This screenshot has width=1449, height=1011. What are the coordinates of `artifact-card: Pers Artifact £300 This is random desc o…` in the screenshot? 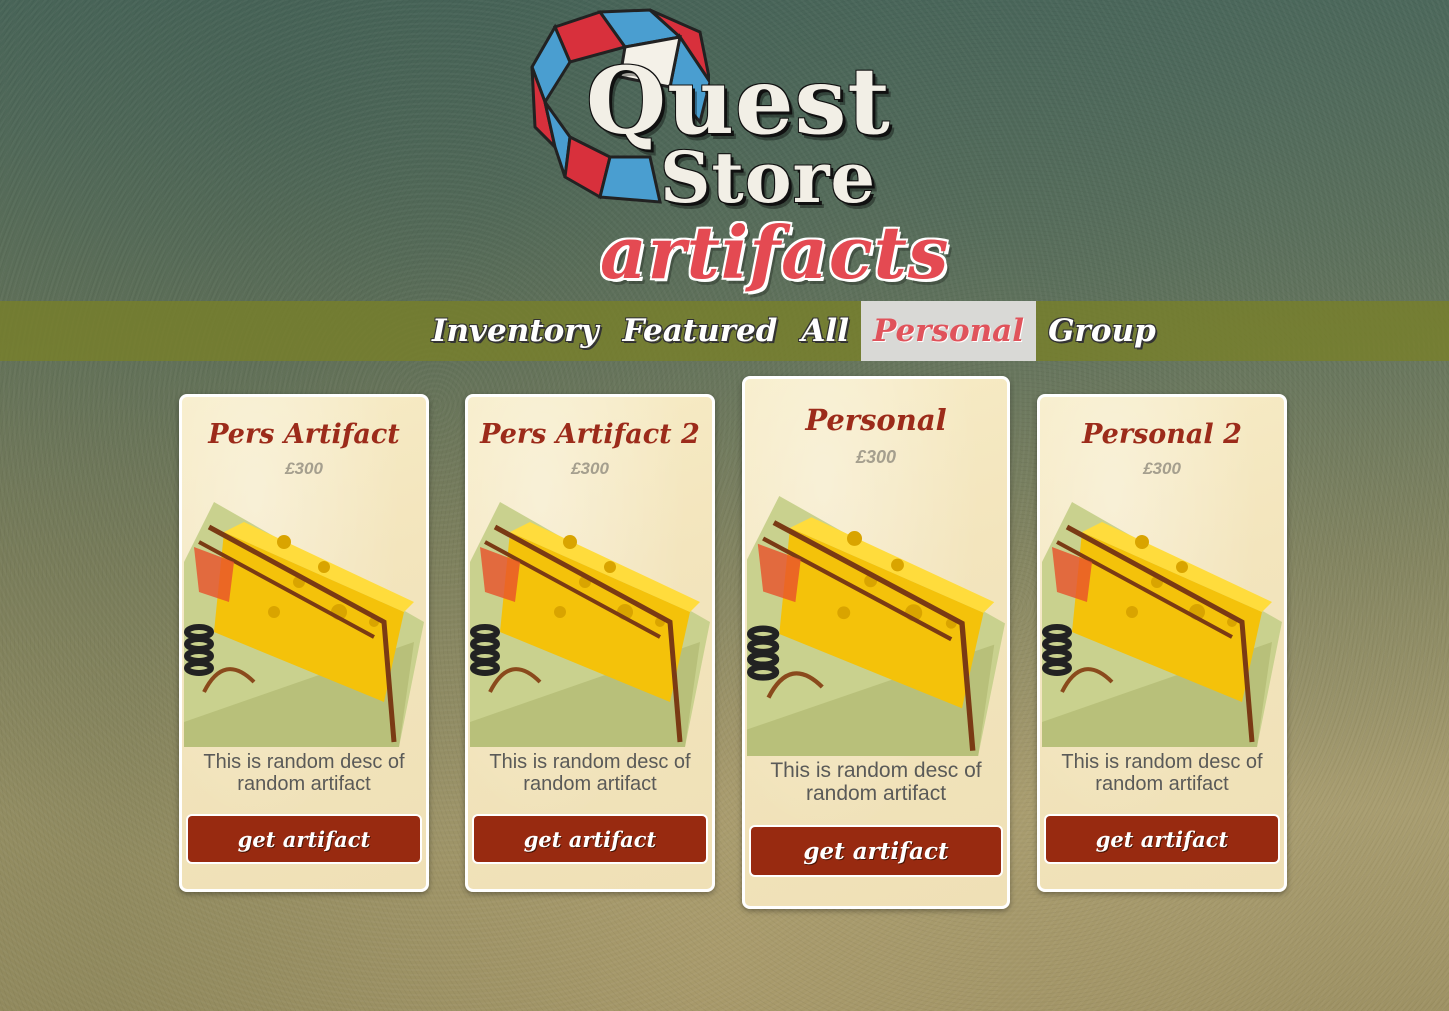 It's located at (304, 643).